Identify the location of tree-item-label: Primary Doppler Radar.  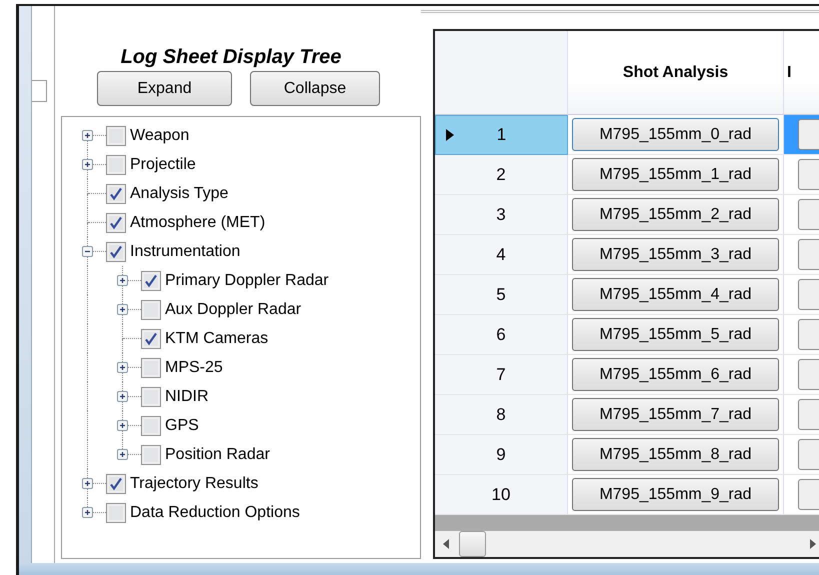
(247, 281).